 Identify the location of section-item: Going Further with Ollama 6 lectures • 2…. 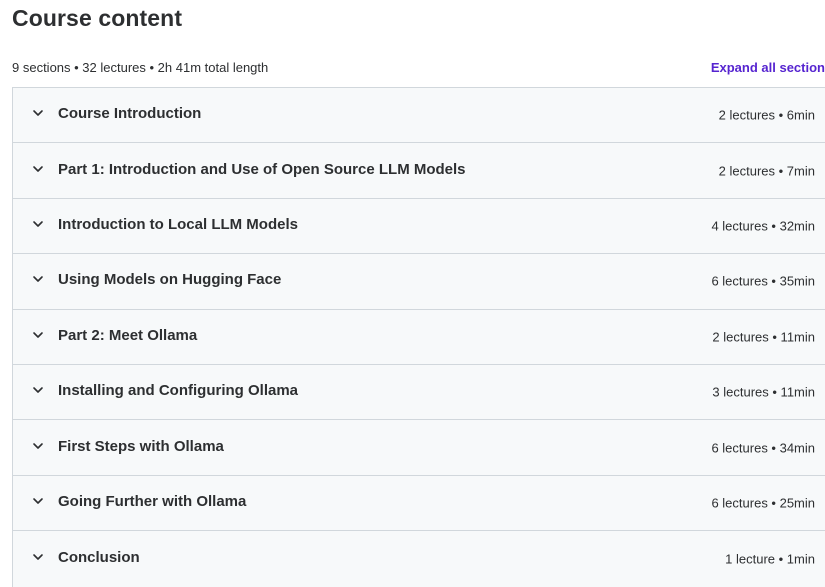
(419, 503).